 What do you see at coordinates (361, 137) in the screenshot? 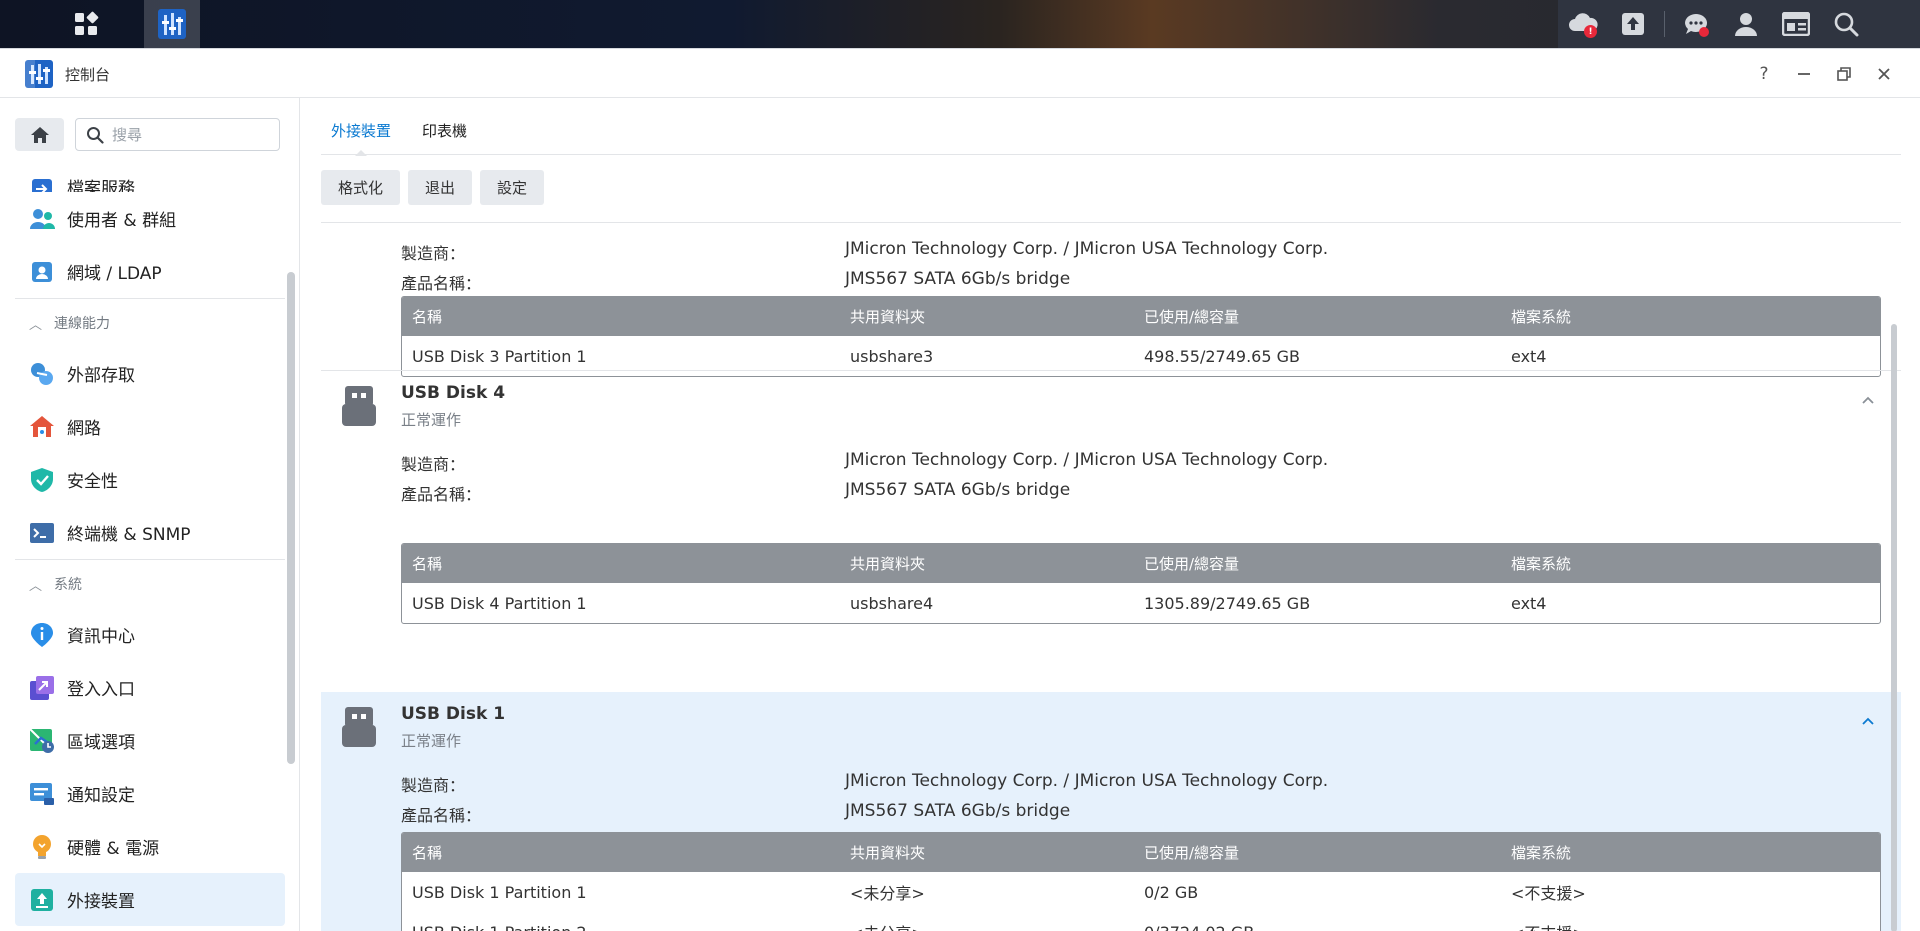
I see `tab-external-devices: 外接裝置` at bounding box center [361, 137].